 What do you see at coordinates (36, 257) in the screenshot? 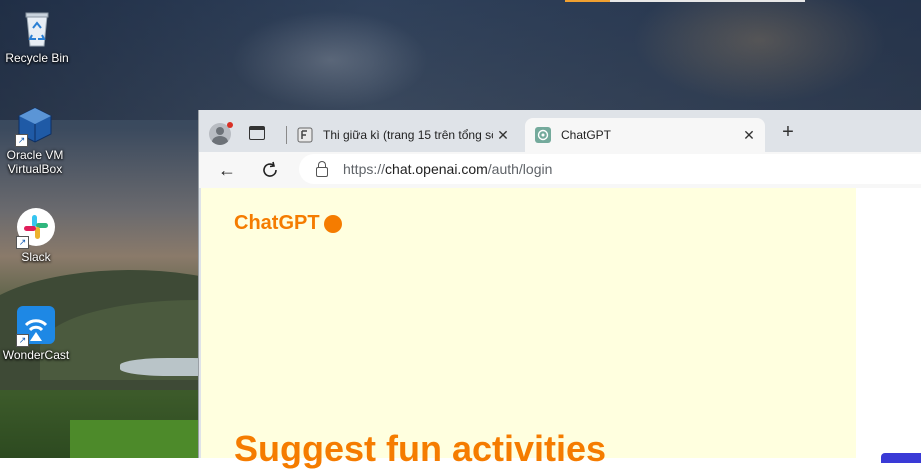
I see `desktop-icon-label: Slack` at bounding box center [36, 257].